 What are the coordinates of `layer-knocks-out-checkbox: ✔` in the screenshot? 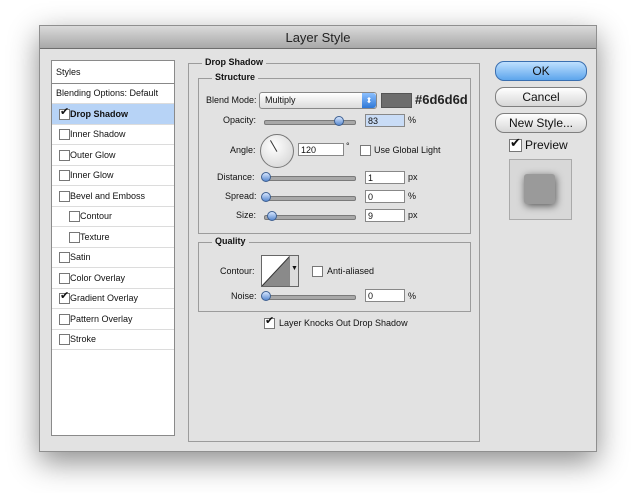 It's located at (269, 322).